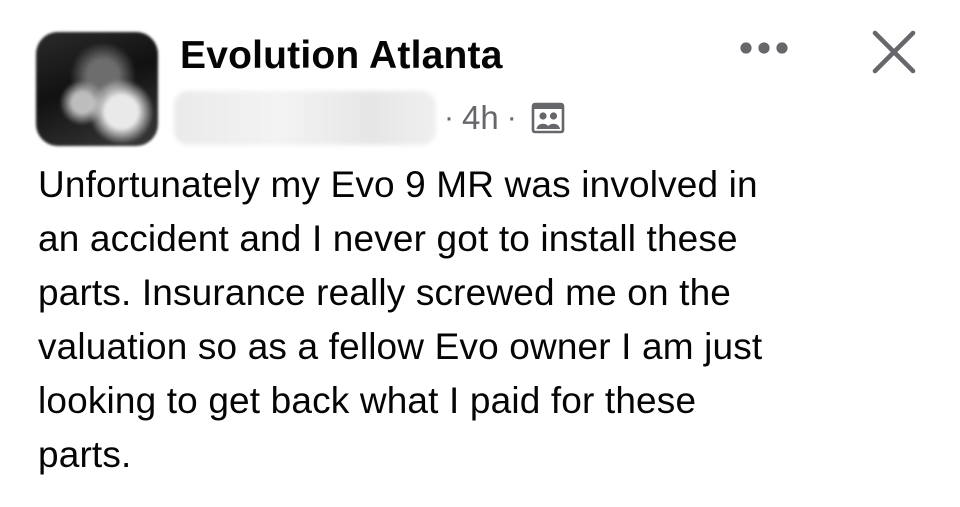  I want to click on more-options-button, so click(764, 48).